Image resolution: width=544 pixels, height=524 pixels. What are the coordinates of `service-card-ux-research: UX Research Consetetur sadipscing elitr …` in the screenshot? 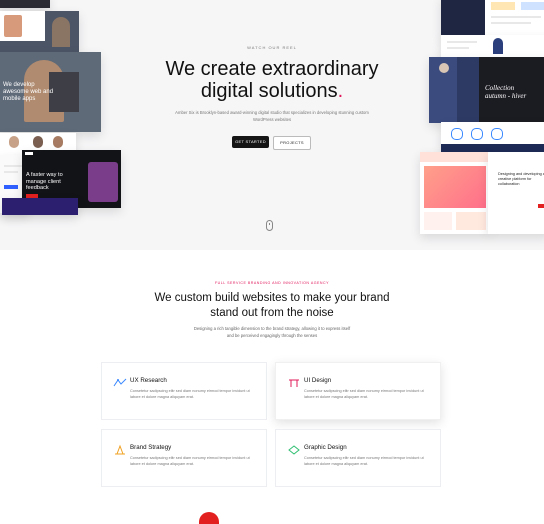 It's located at (184, 391).